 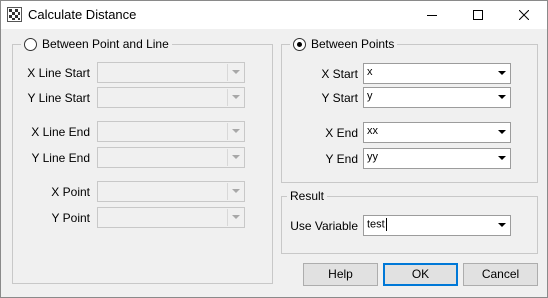 I want to click on y-line-end-label: Y Line End, so click(x=61, y=158).